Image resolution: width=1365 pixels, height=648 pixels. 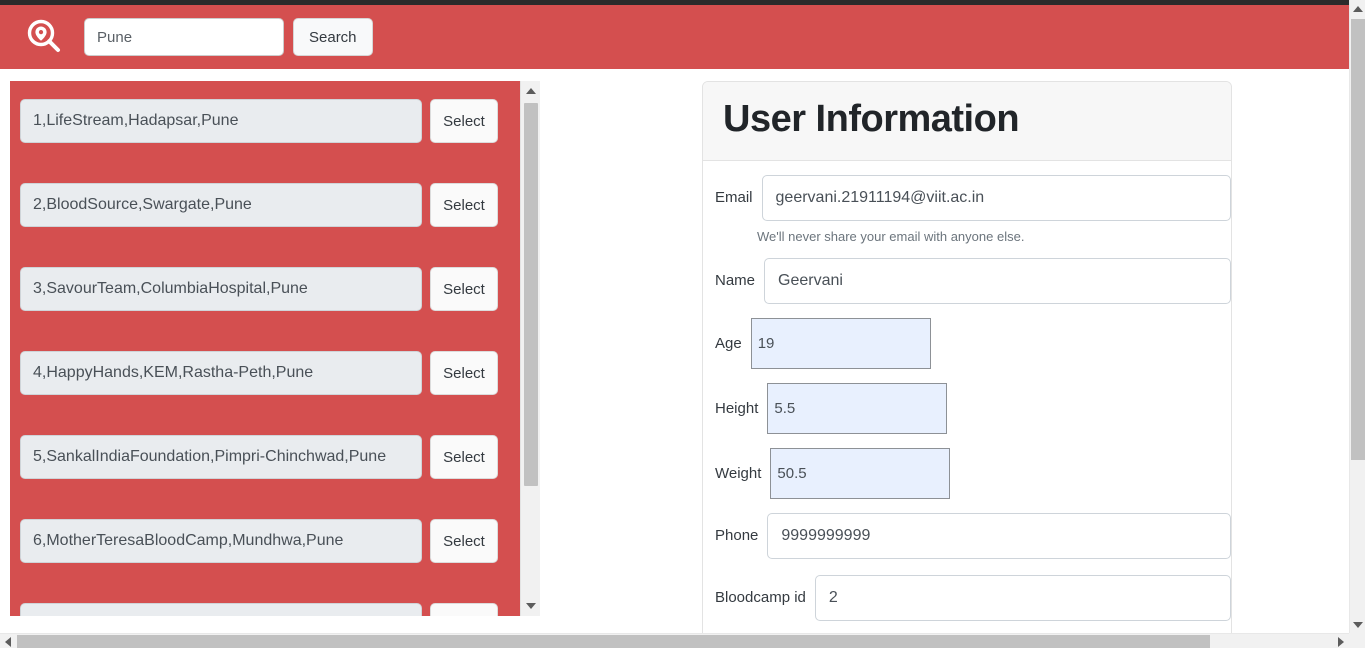 I want to click on horizontal-scrollbar-thumb, so click(x=613, y=641).